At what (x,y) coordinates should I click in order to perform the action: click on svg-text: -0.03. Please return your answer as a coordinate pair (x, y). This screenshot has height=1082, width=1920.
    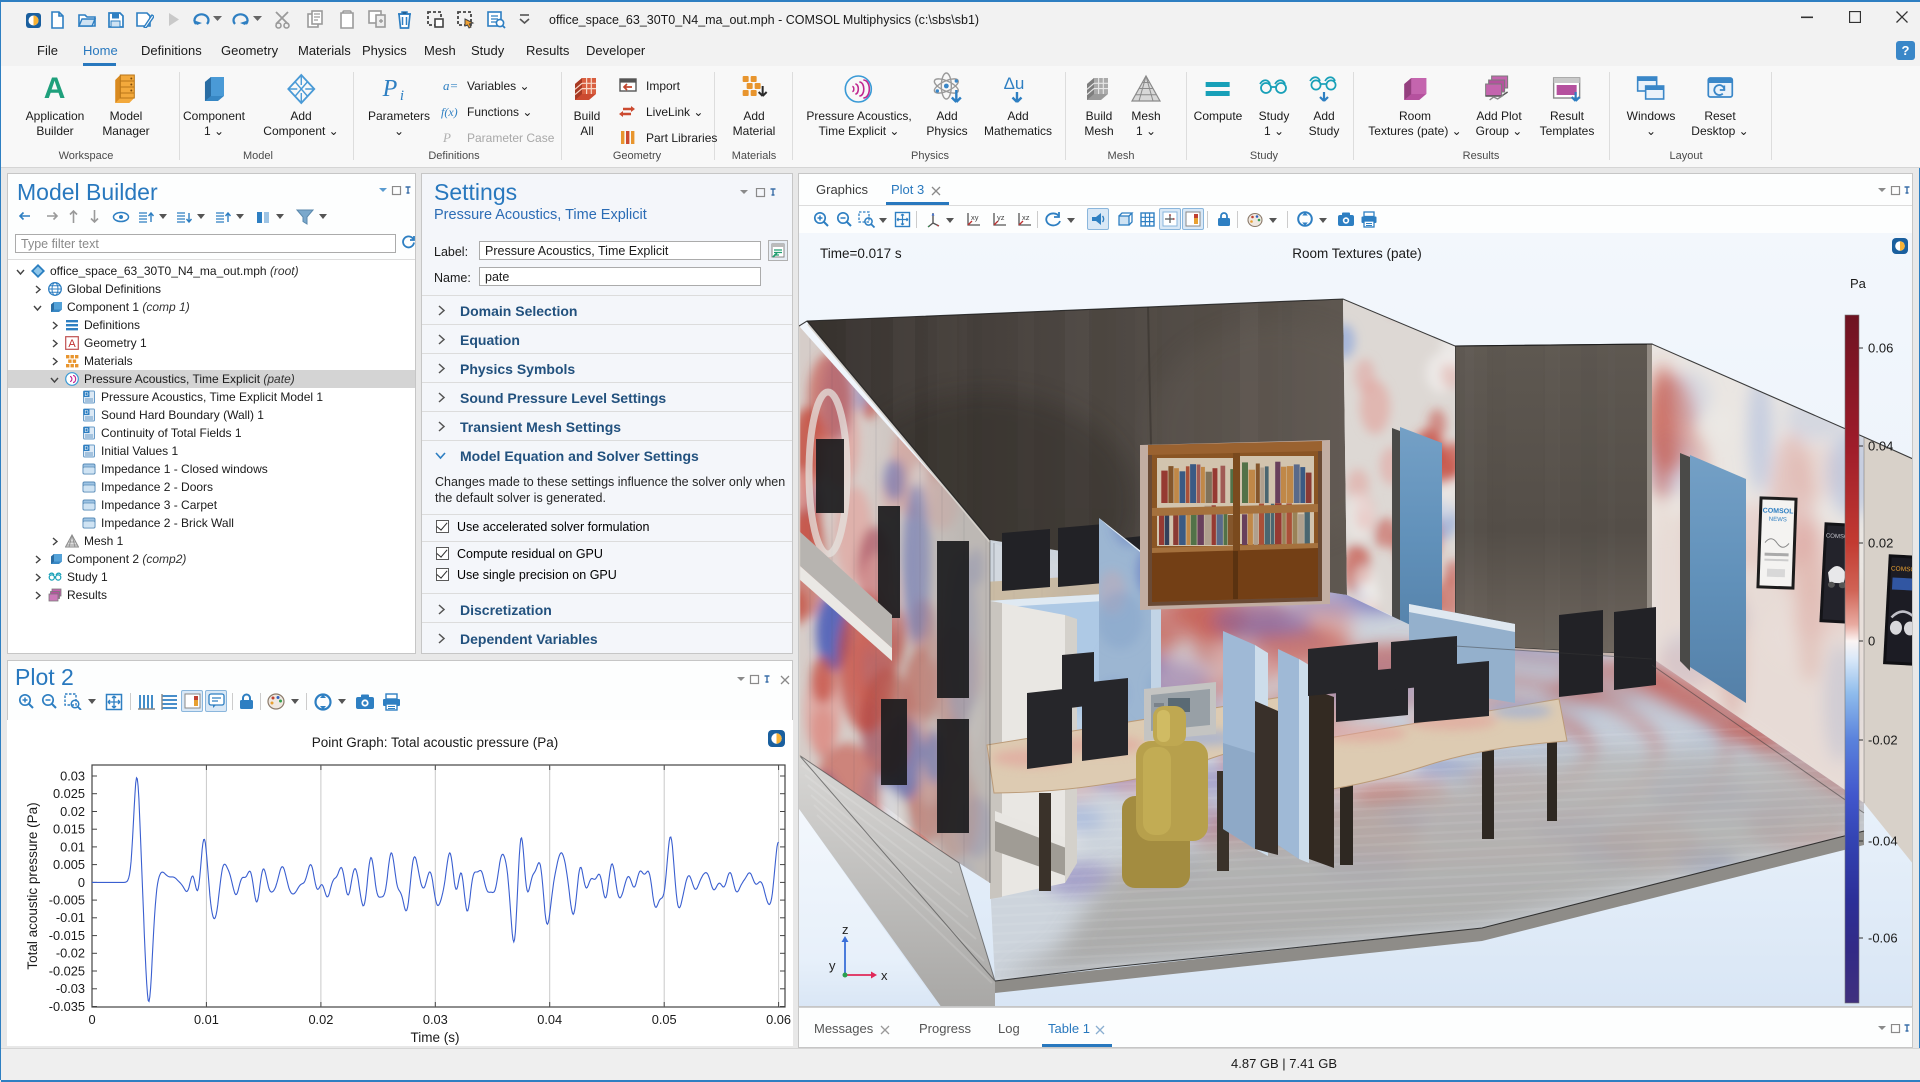
    Looking at the image, I should click on (70, 988).